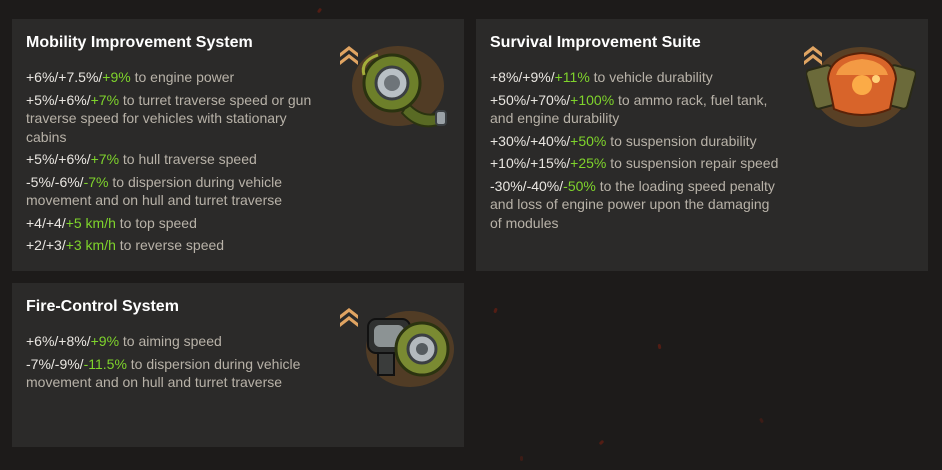 Image resolution: width=942 pixels, height=470 pixels. What do you see at coordinates (623, 140) in the screenshot?
I see `stat-line: +30%/+40%/+50% to suspension durability` at bounding box center [623, 140].